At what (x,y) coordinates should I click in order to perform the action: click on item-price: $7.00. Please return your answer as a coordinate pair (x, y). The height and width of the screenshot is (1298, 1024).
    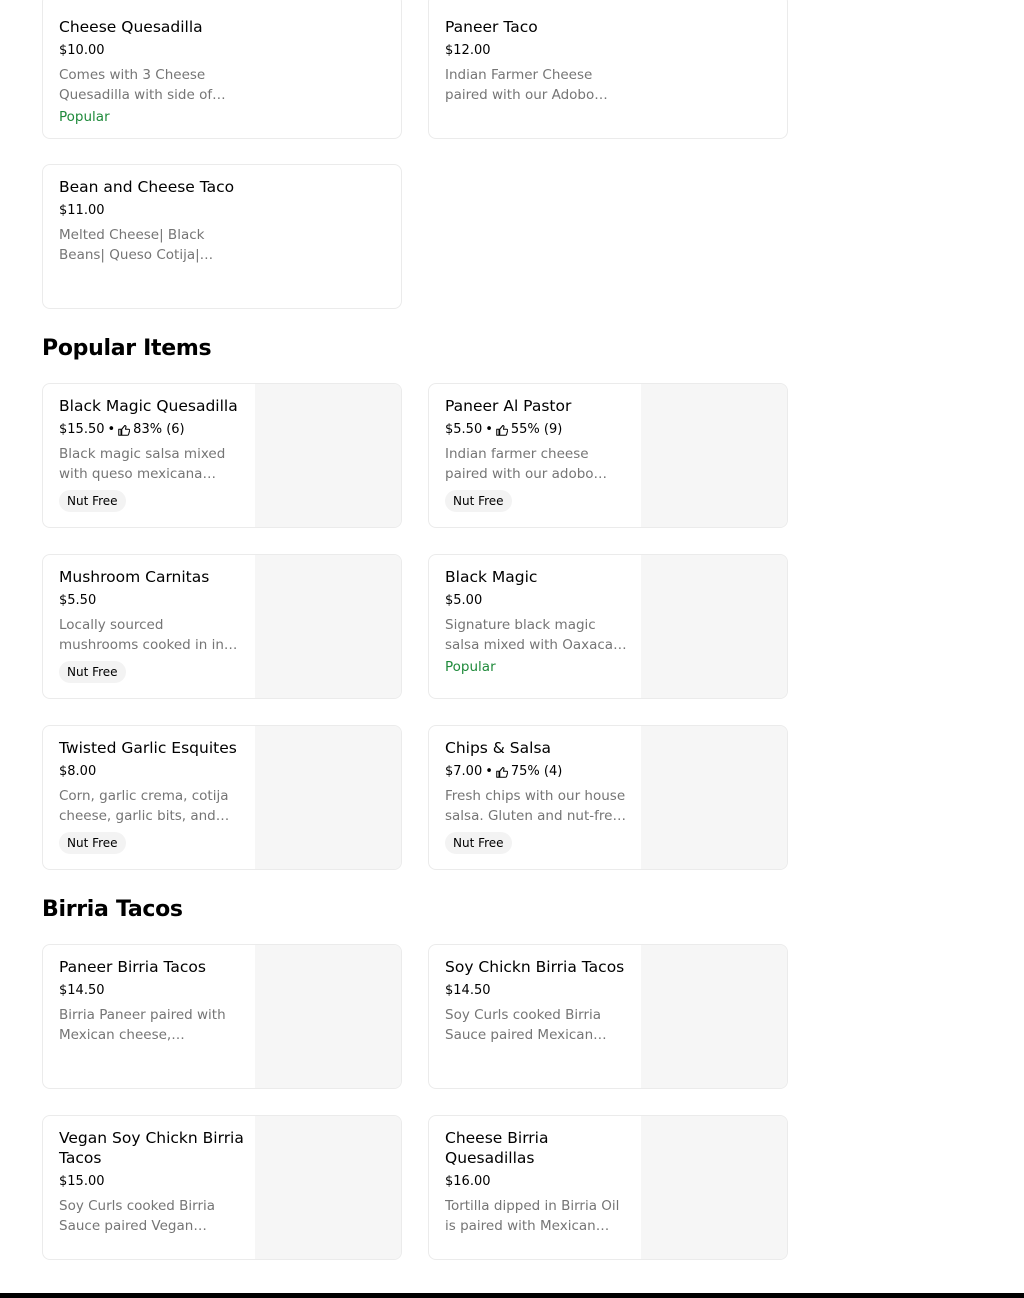
    Looking at the image, I should click on (464, 771).